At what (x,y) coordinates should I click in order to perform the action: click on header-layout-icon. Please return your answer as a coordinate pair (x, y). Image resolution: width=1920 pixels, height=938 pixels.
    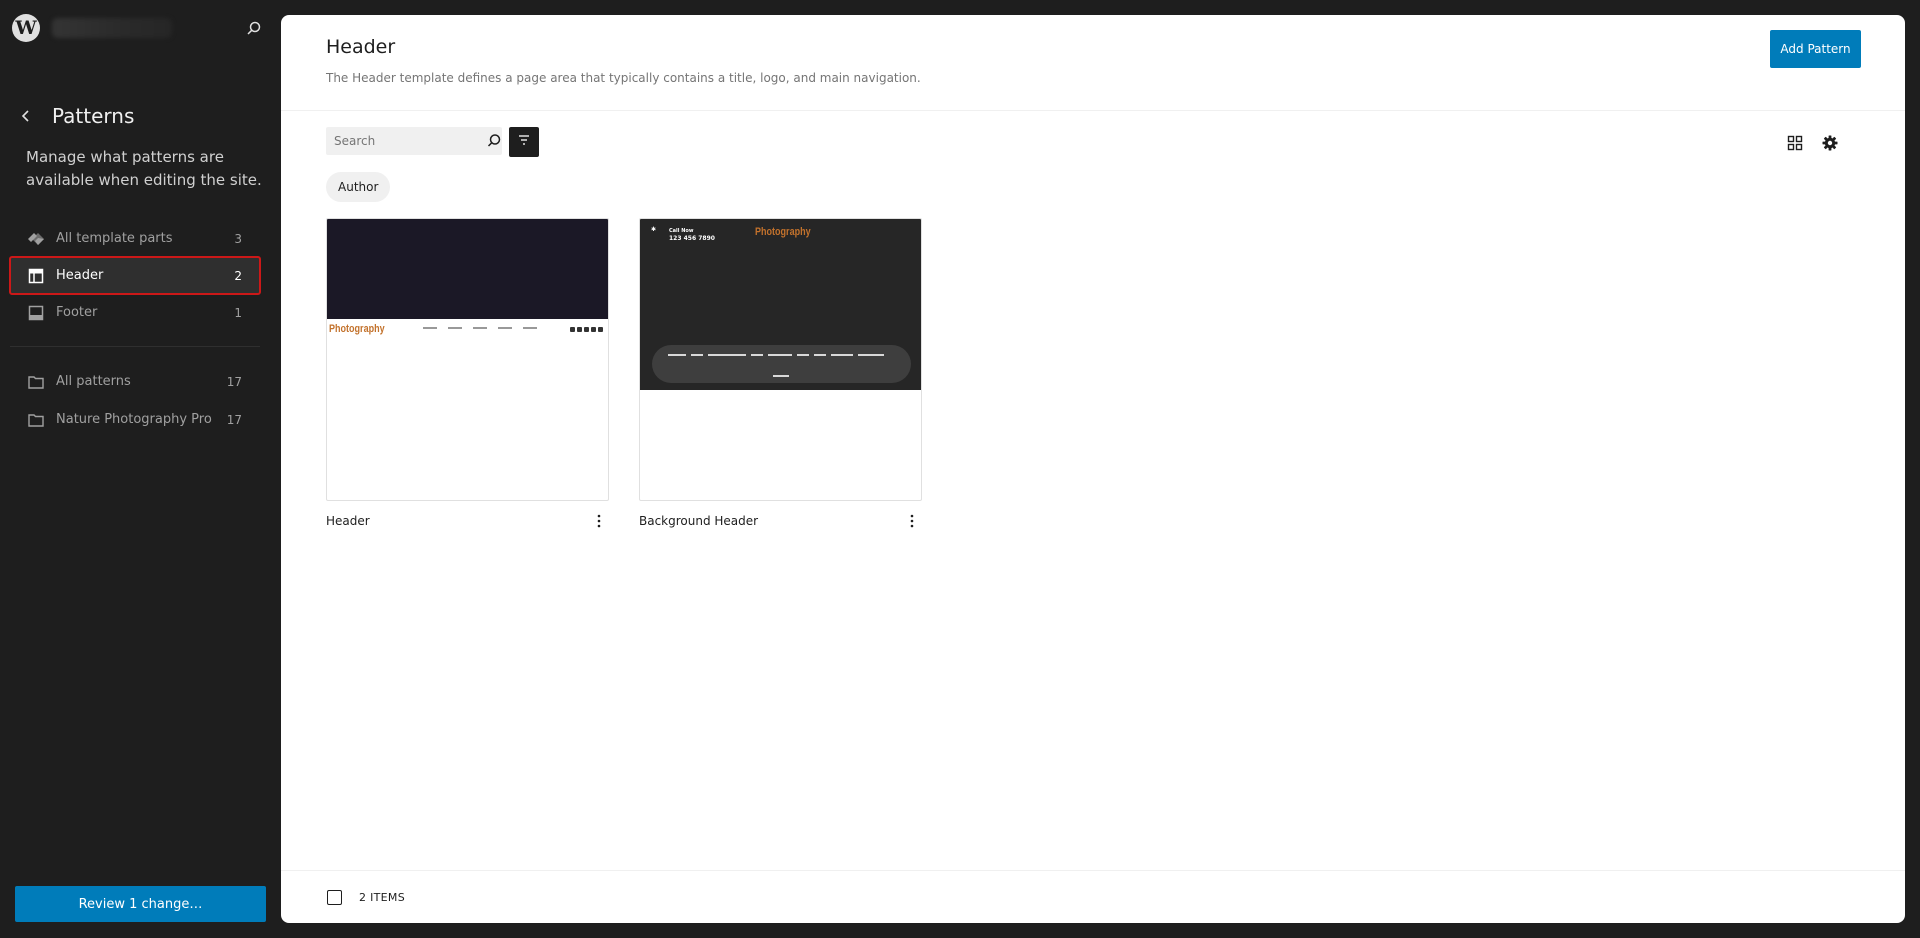
    Looking at the image, I should click on (36, 276).